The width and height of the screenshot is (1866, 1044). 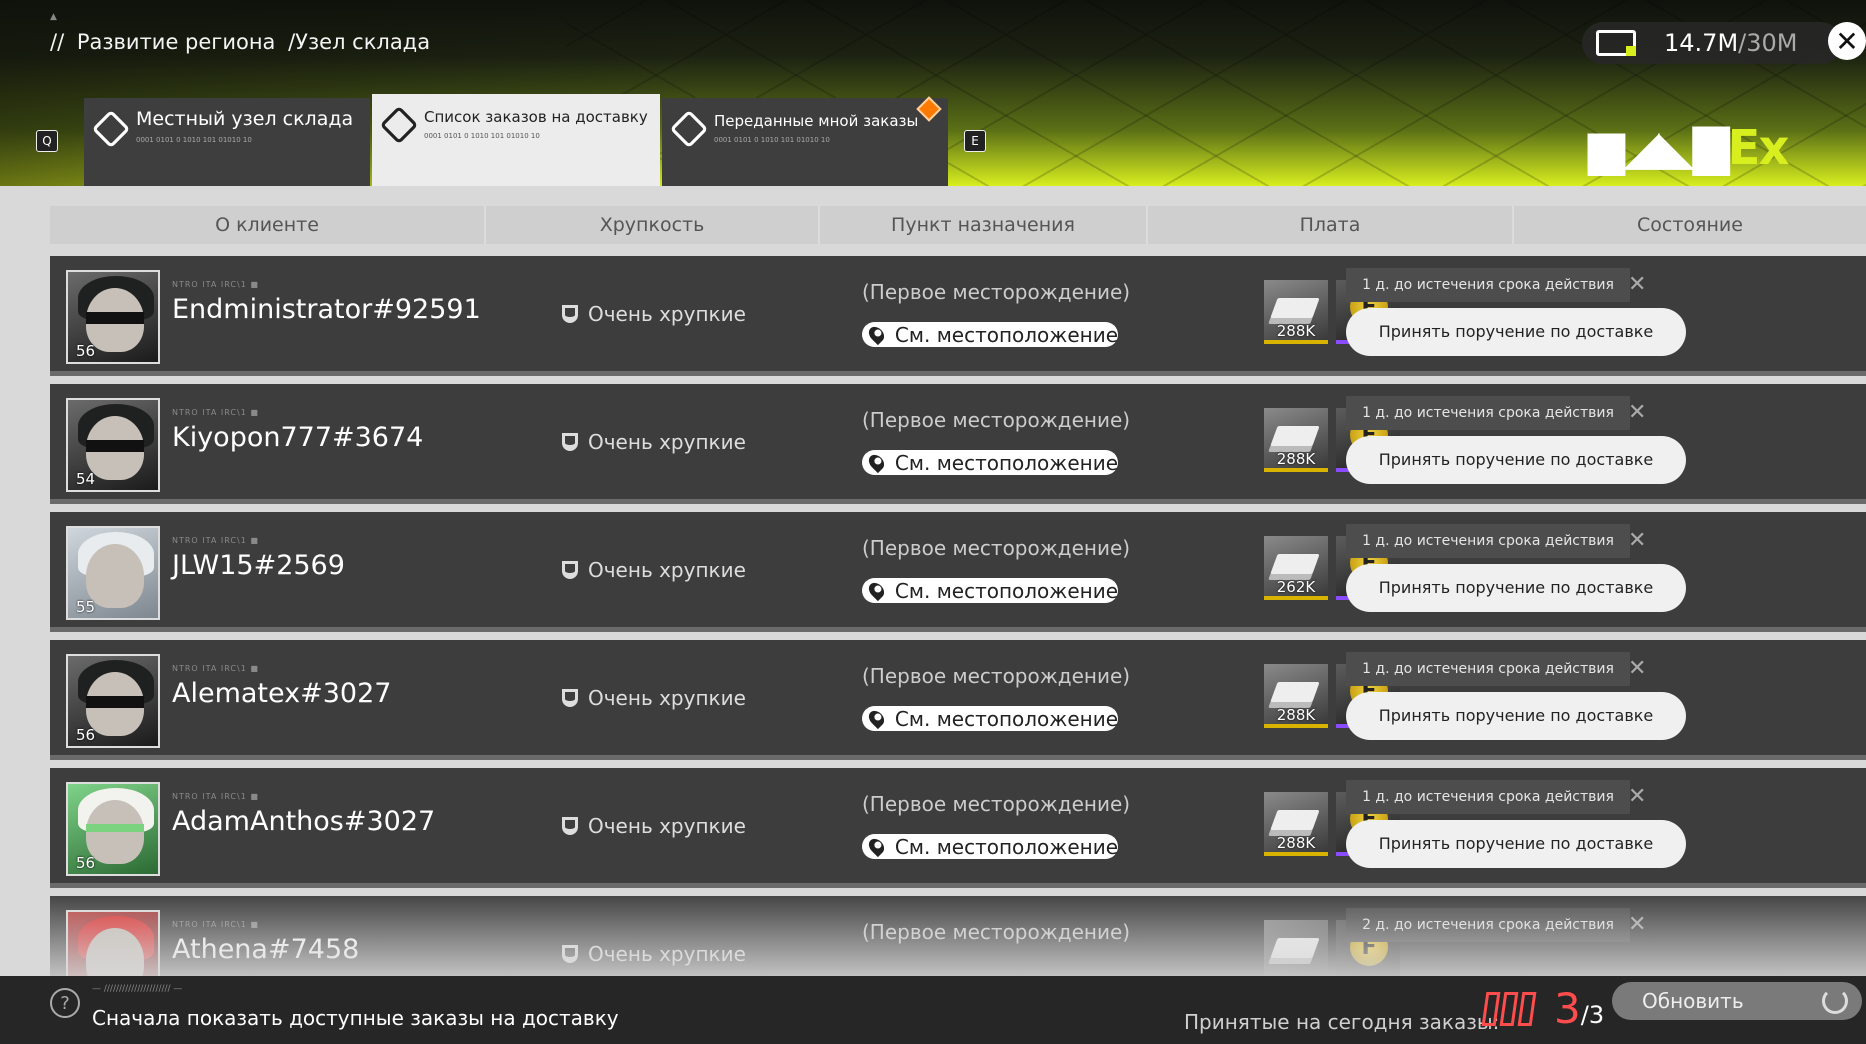 What do you see at coordinates (1579, 1008) in the screenshot?
I see `accepted-counter: 3/3` at bounding box center [1579, 1008].